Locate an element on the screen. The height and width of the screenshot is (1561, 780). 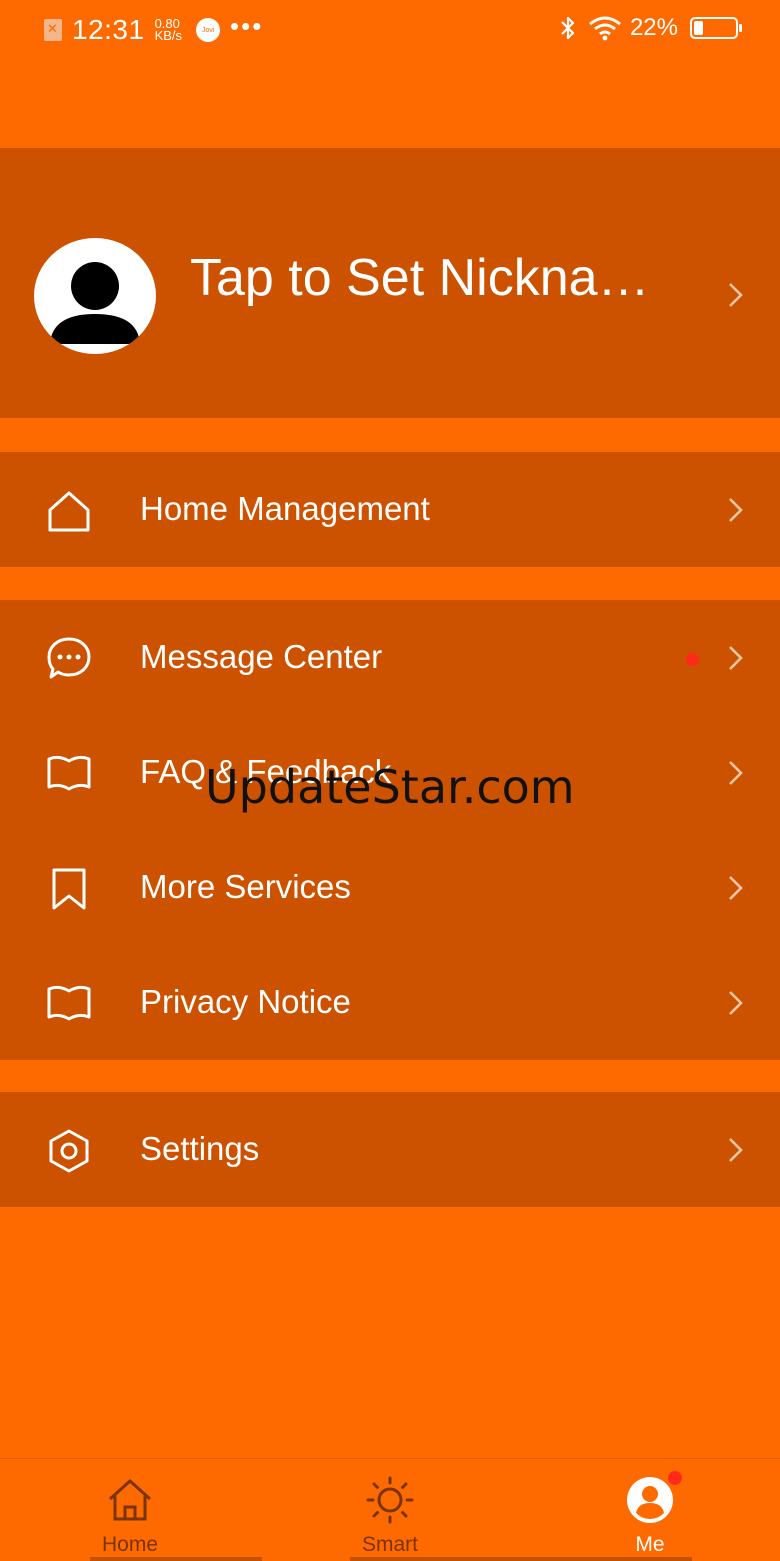
more-notifications-icon: ••• is located at coordinates (247, 26).